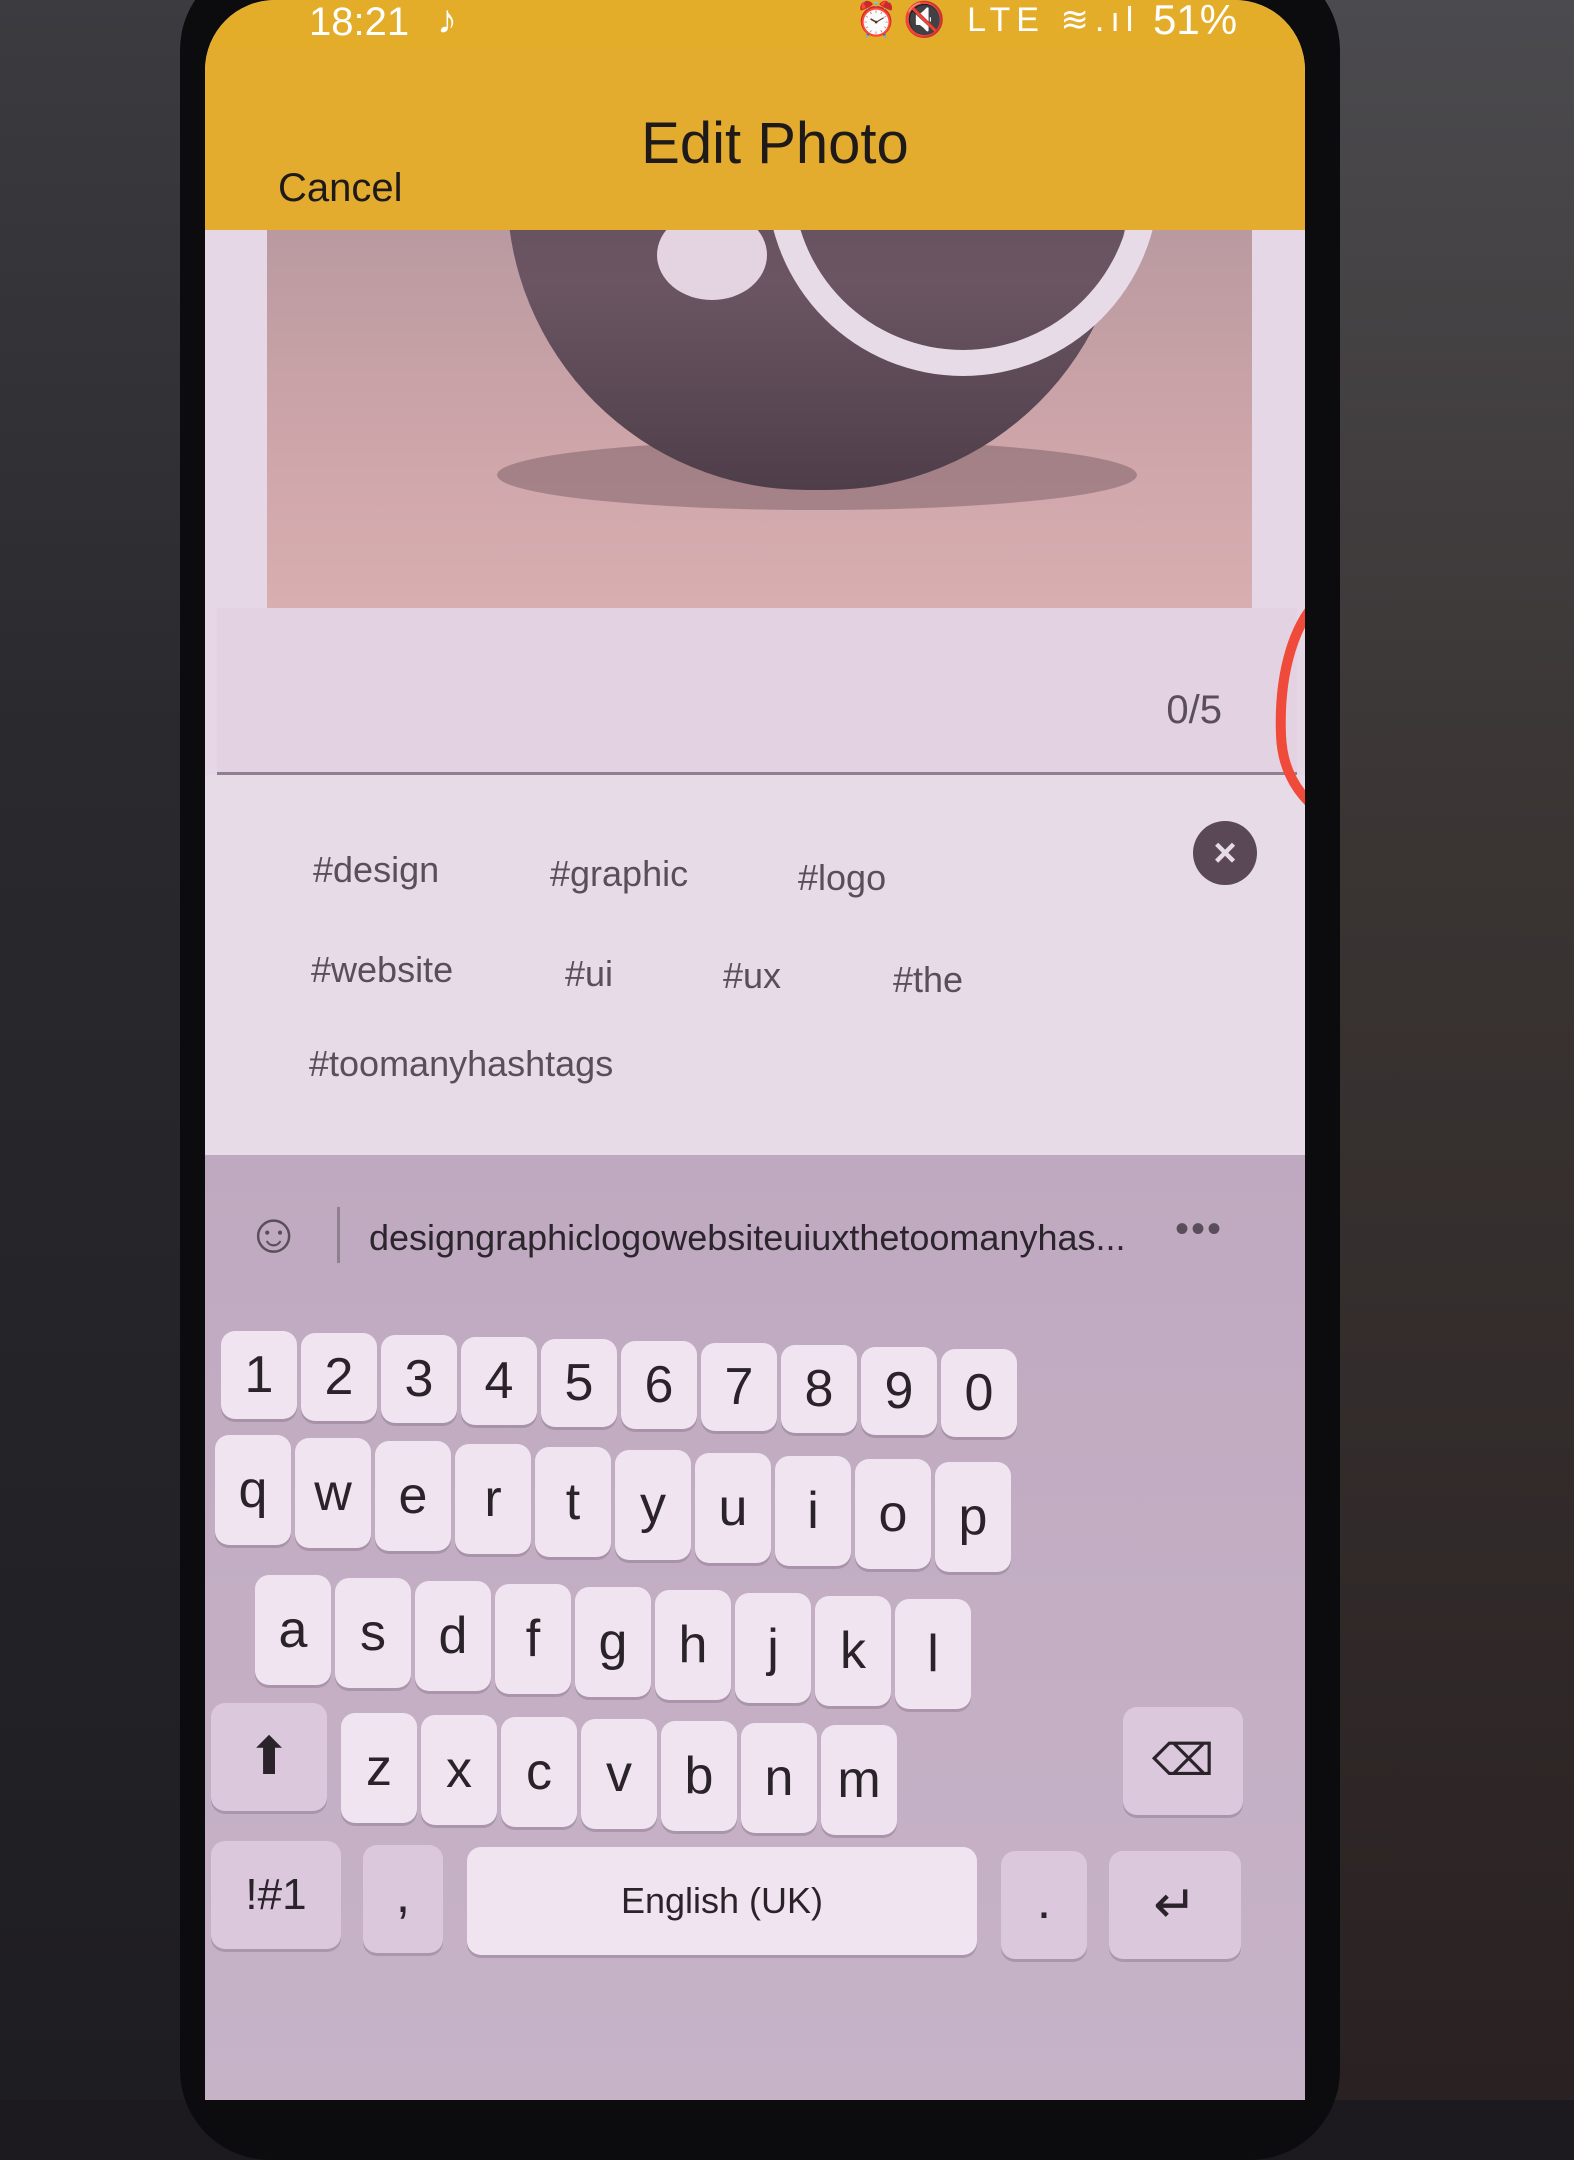  I want to click on hashtag-chip: #ui, so click(589, 974).